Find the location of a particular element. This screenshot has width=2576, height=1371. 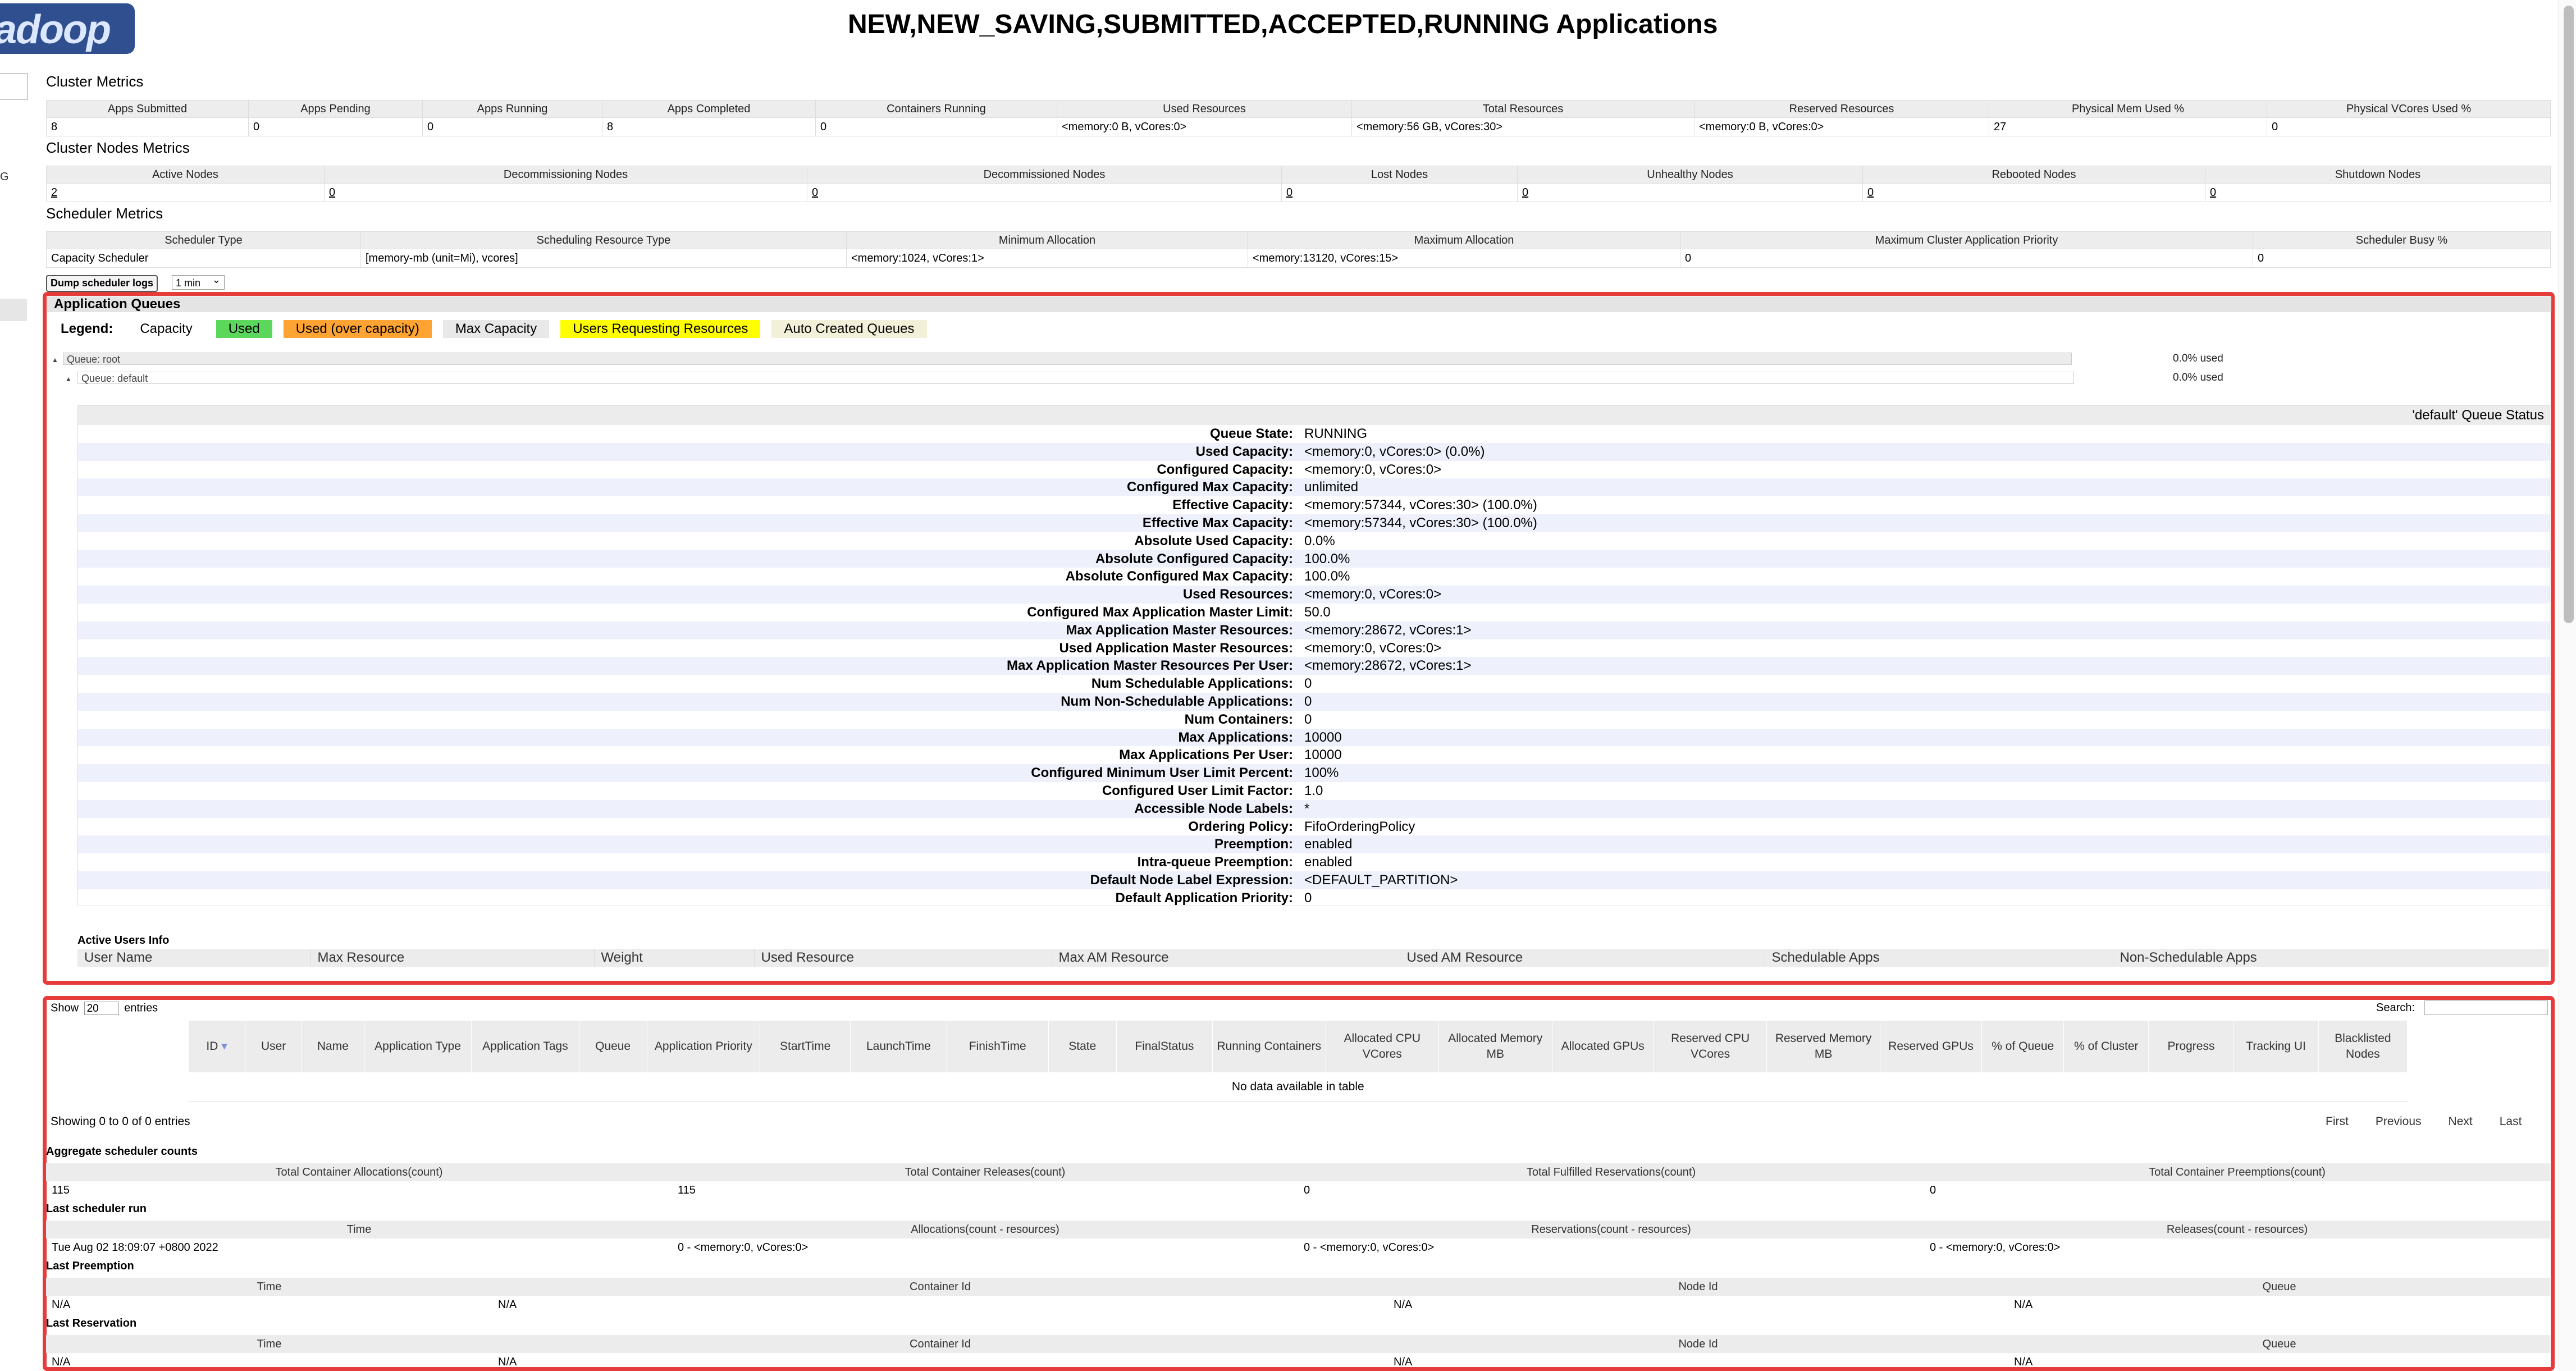

header-scheduler-type: Scheduler Type is located at coordinates (203, 240).